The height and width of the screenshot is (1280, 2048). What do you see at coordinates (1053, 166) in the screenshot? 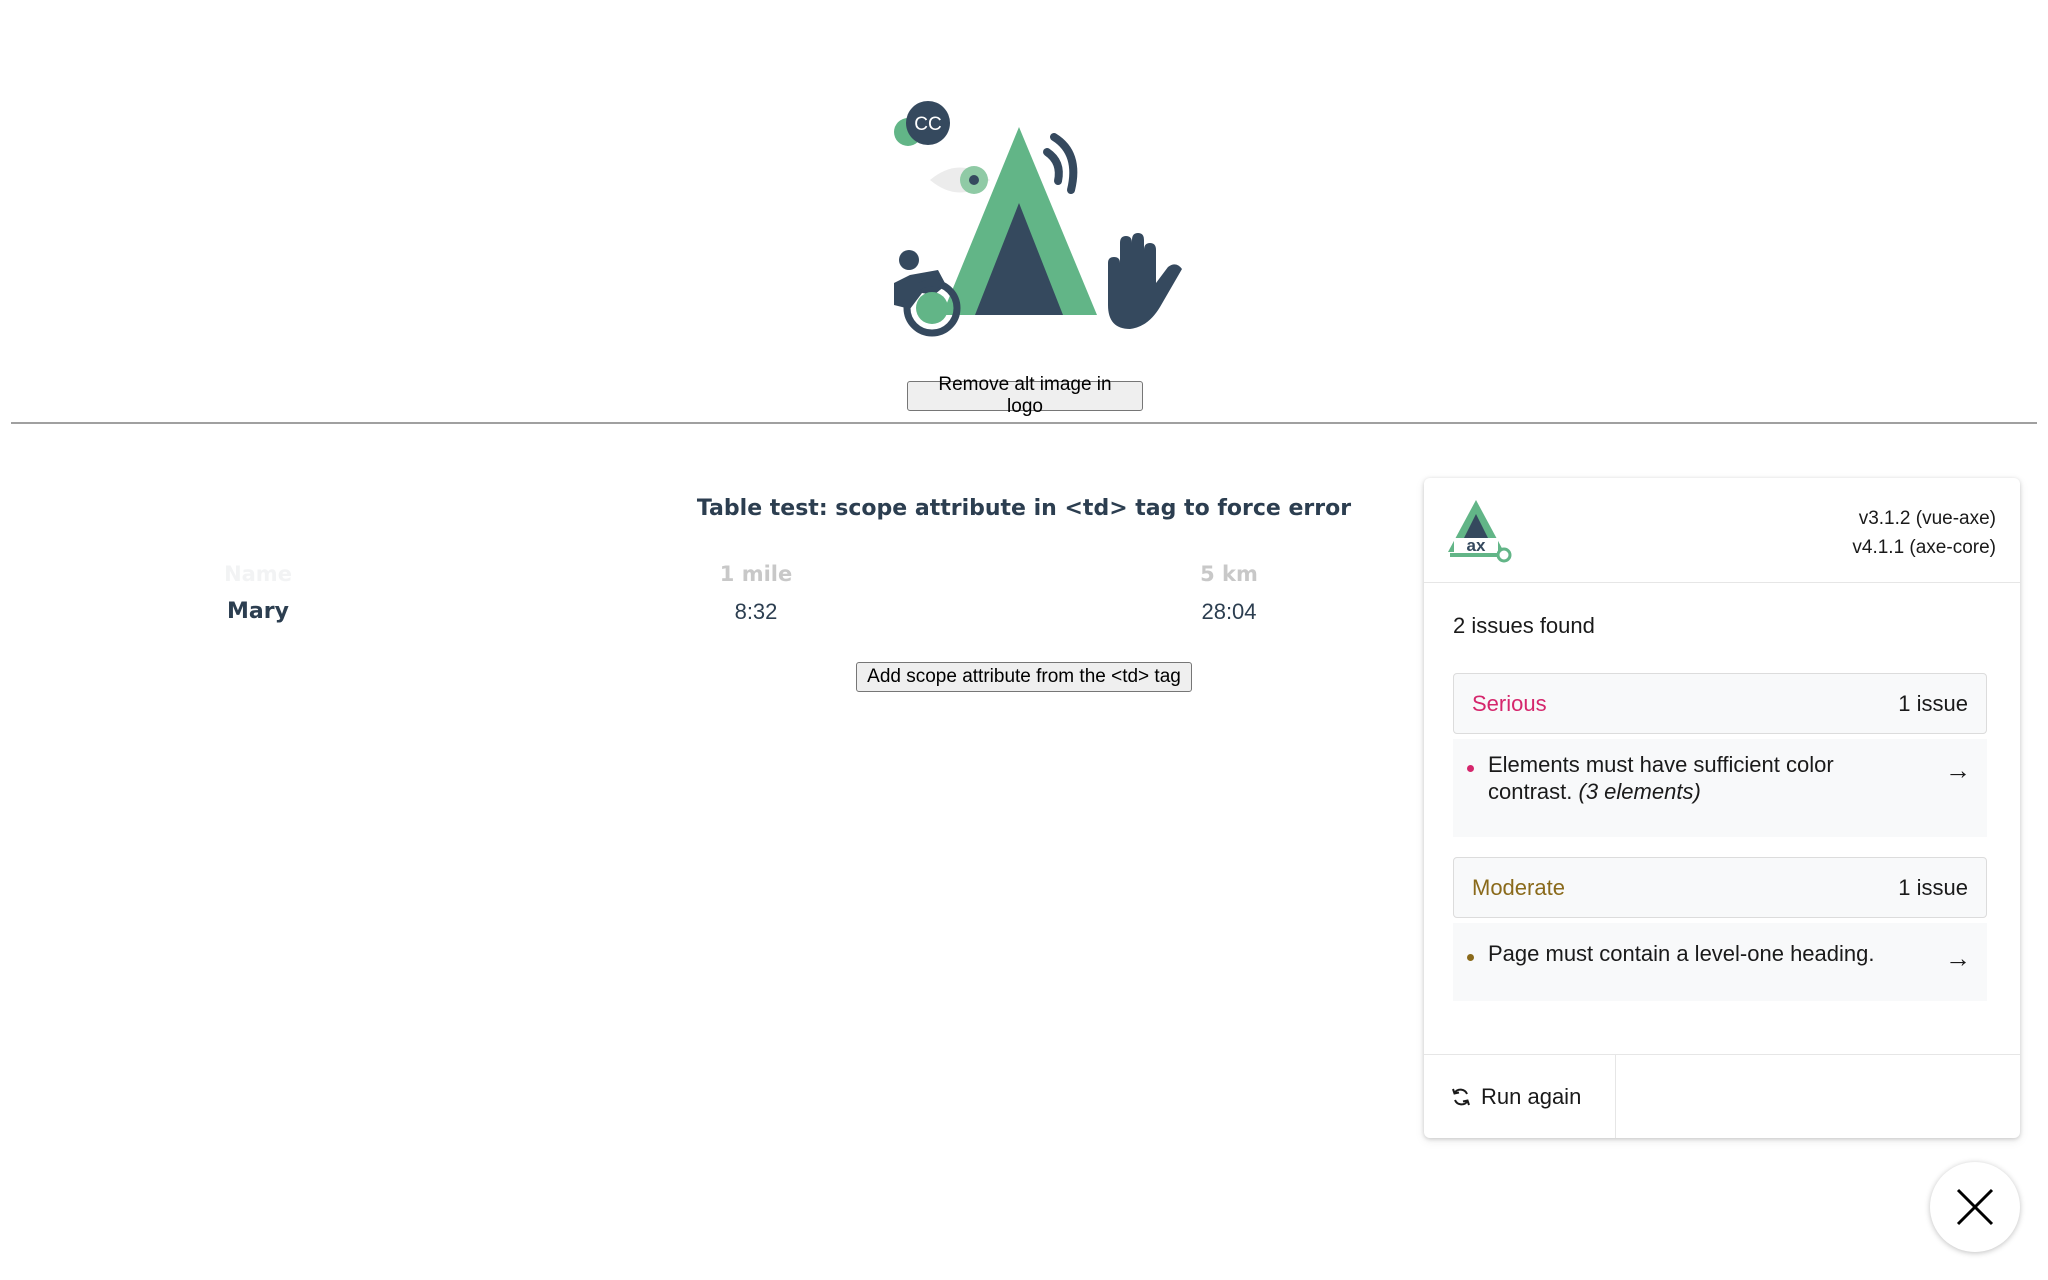
I see `wave-icon` at bounding box center [1053, 166].